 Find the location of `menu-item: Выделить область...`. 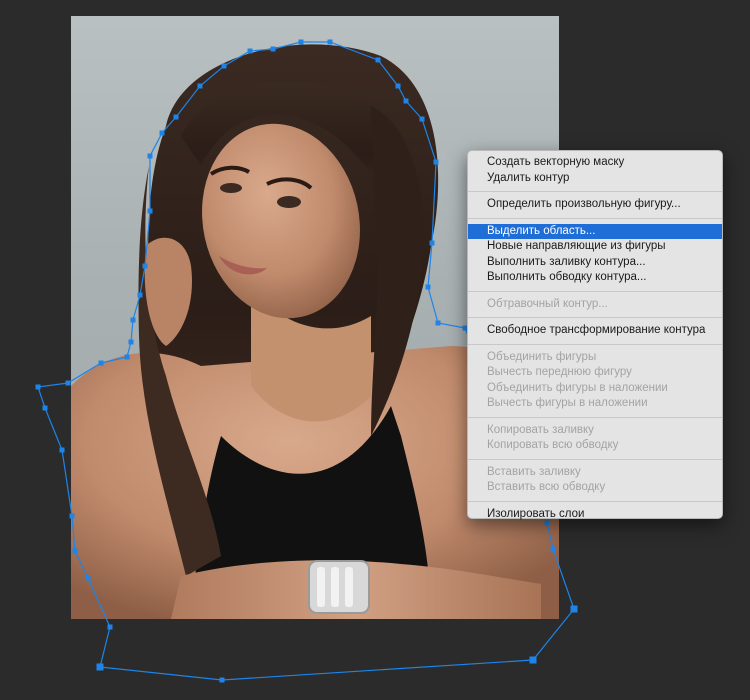

menu-item: Выделить область... is located at coordinates (595, 231).